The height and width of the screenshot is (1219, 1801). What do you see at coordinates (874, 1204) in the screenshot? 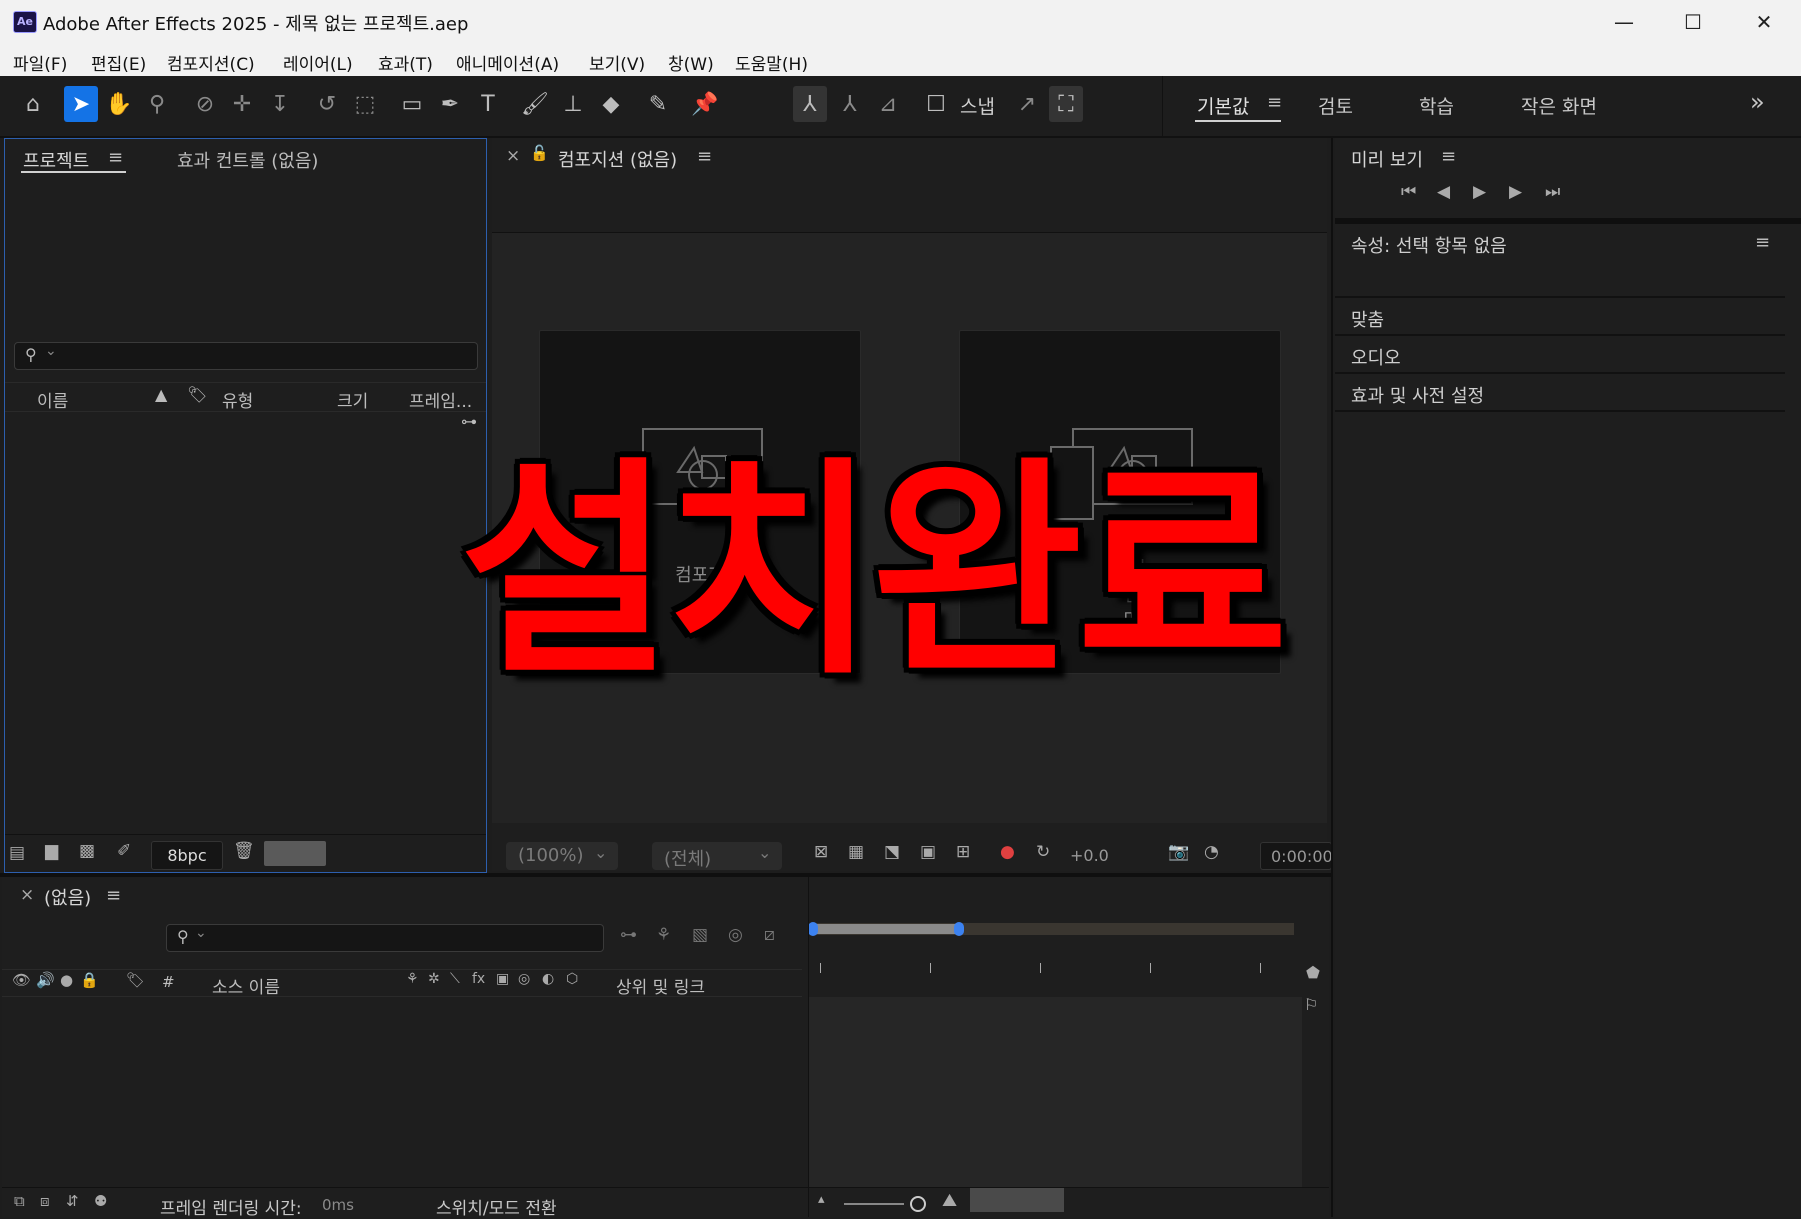
I see `zoom-slider-track` at bounding box center [874, 1204].